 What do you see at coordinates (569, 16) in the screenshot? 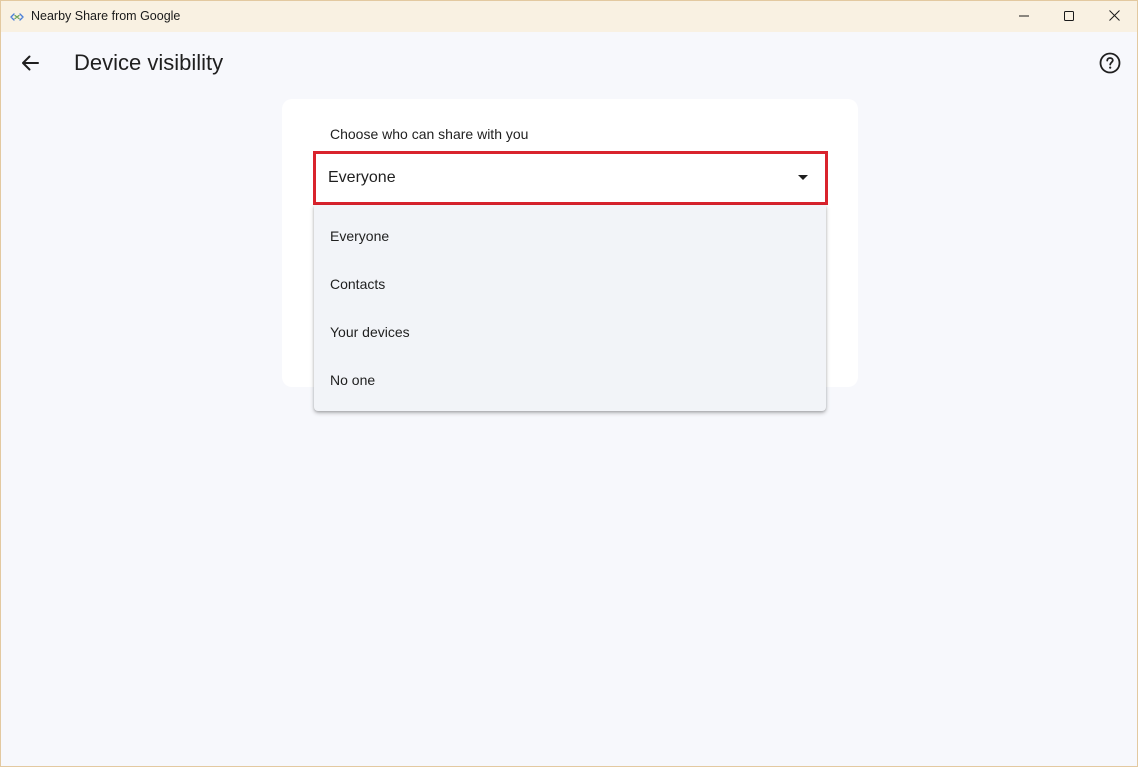
I see `title-bar: Nearby Share from Google` at bounding box center [569, 16].